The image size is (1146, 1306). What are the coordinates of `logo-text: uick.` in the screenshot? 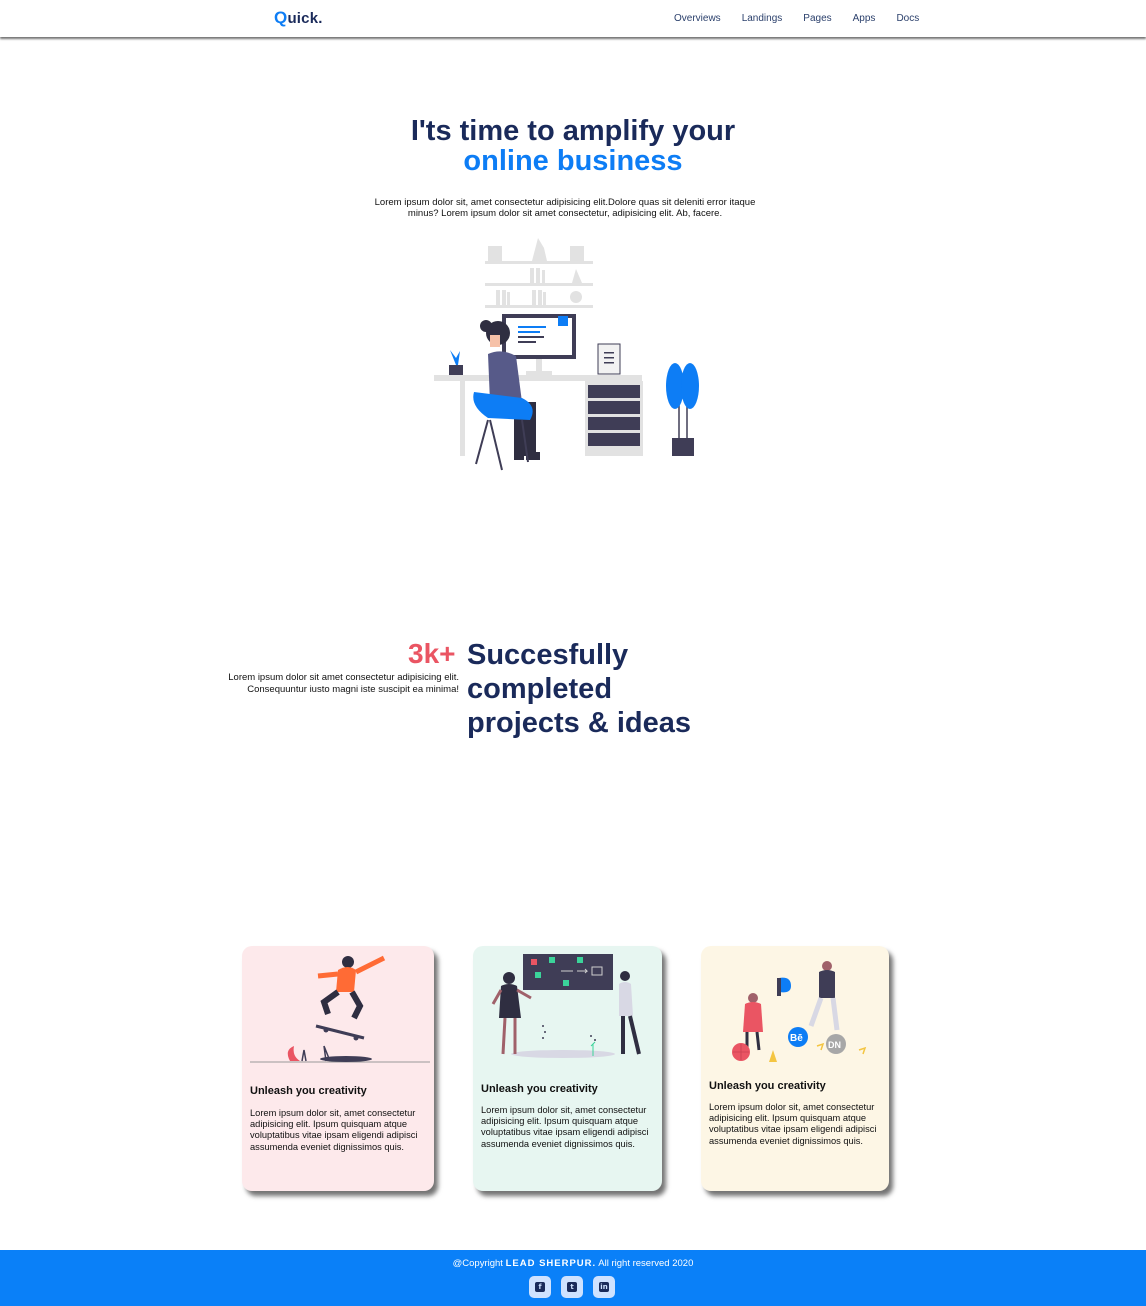 It's located at (305, 18).